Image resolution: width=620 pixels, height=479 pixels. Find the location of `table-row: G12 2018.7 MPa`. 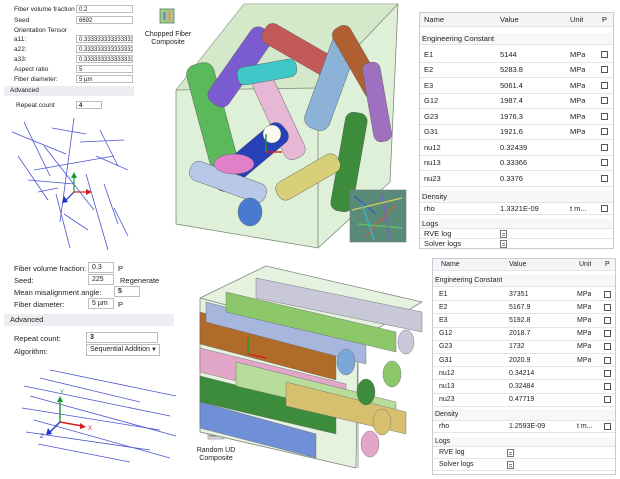

table-row: G12 2018.7 MPa is located at coordinates (524, 334).